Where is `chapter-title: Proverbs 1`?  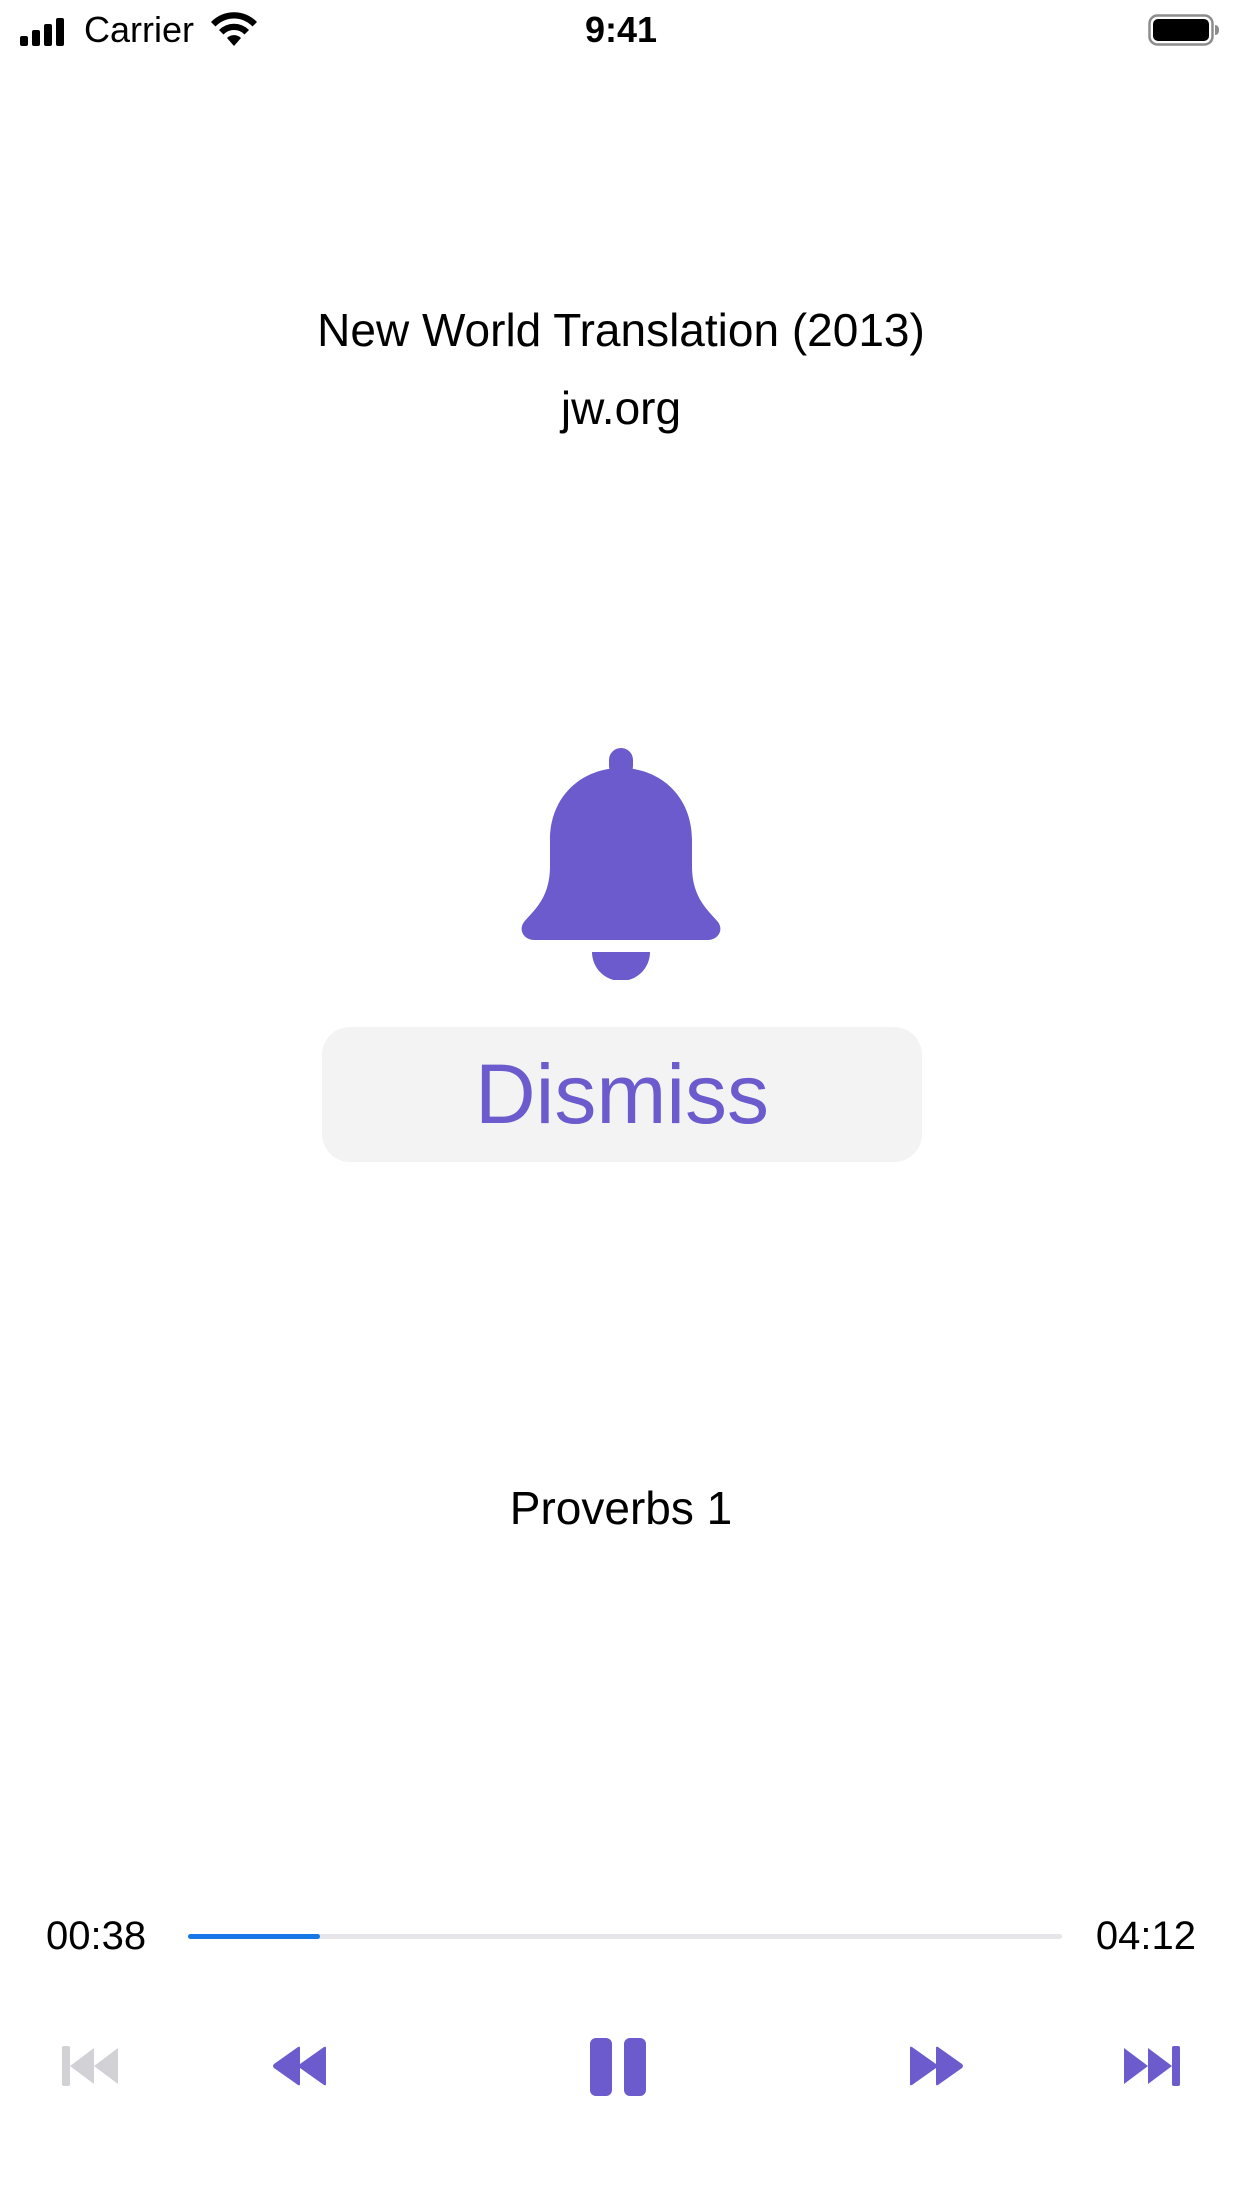
chapter-title: Proverbs 1 is located at coordinates (621, 1508).